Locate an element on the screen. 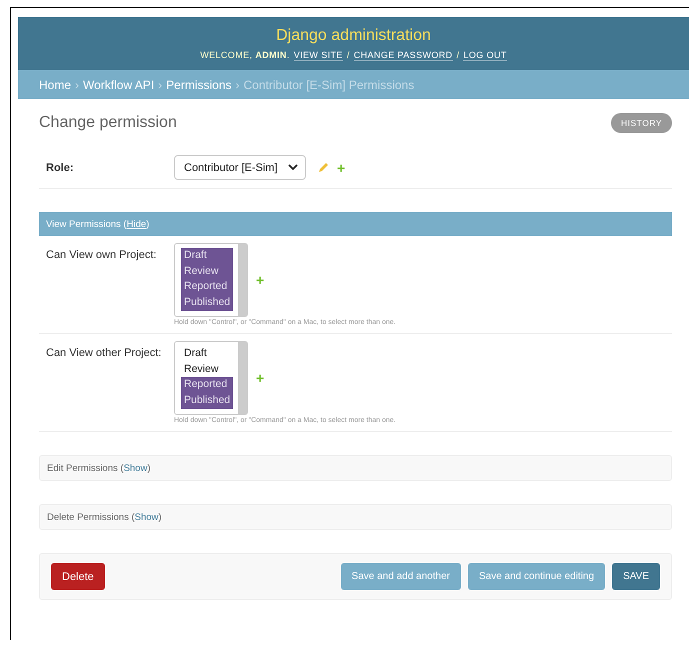  fieldset-title: Delete Permissions (Show) is located at coordinates (104, 517).